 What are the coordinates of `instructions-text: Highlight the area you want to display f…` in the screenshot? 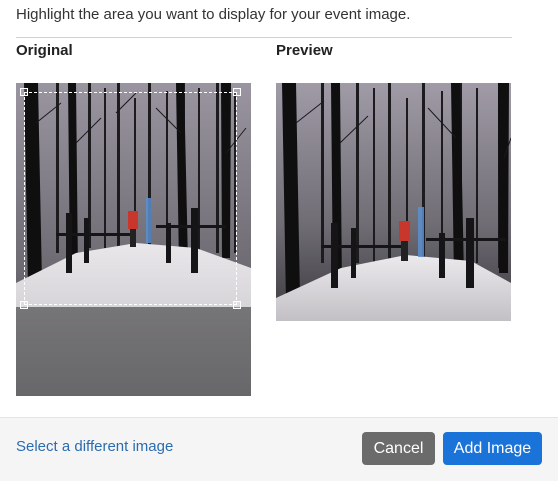 It's located at (213, 14).